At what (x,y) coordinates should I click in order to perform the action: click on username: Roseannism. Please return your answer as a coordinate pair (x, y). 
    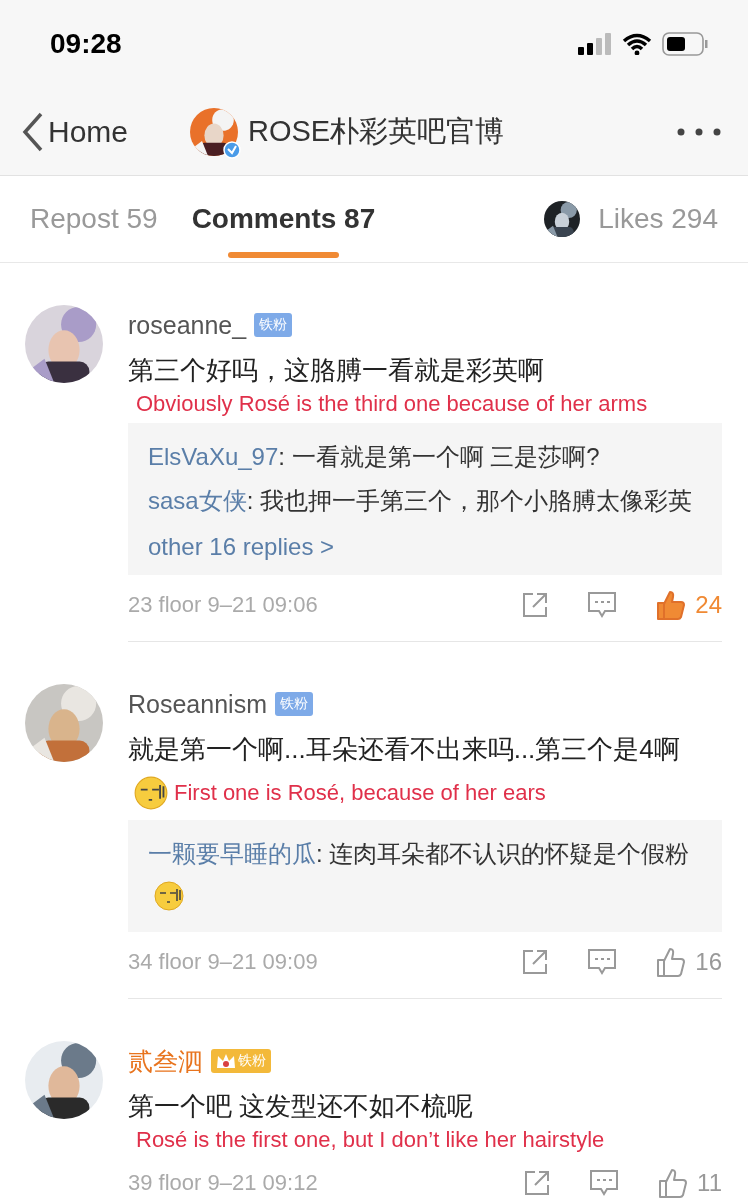
    Looking at the image, I should click on (197, 704).